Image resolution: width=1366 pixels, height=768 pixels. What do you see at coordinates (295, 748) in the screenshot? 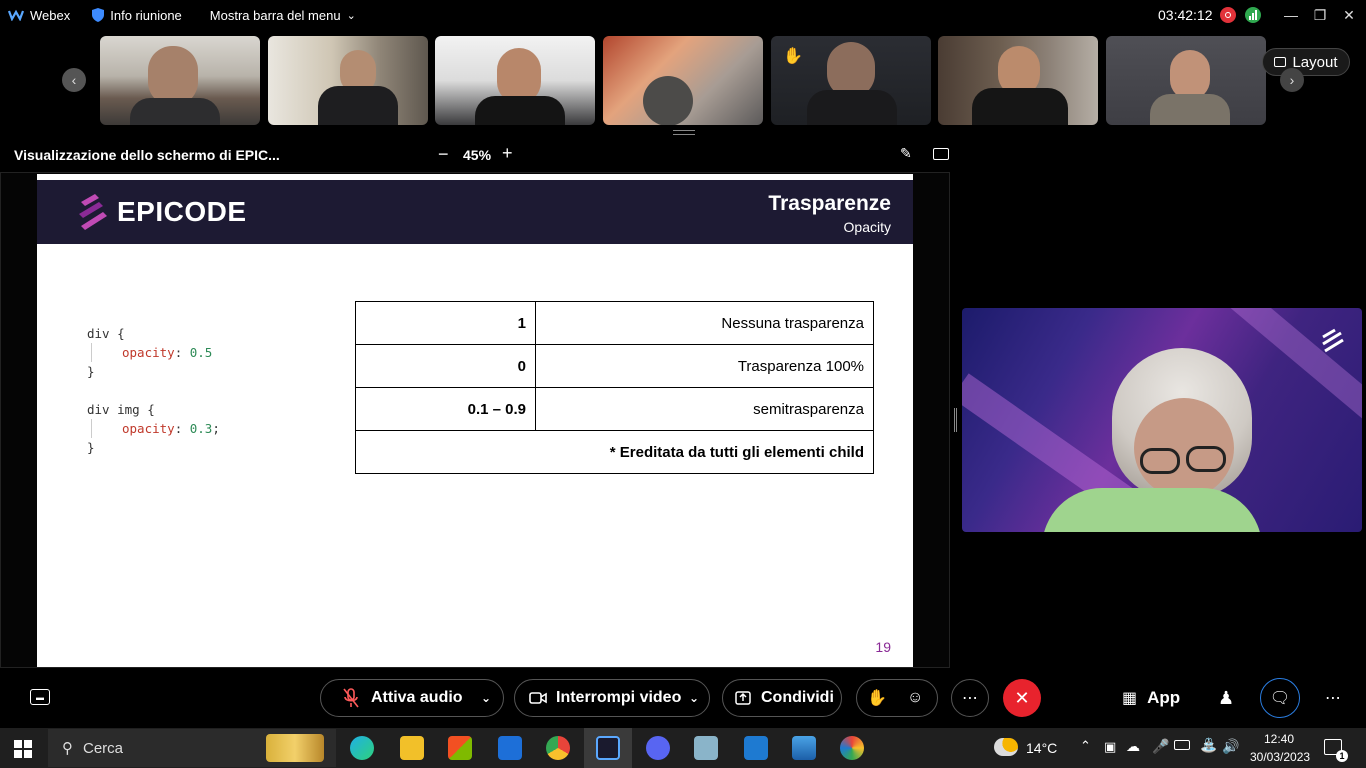
I see `search-highlight-image` at bounding box center [295, 748].